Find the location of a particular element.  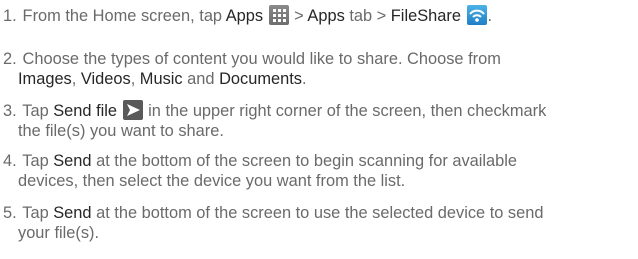

videos-term: Videos is located at coordinates (105, 79).